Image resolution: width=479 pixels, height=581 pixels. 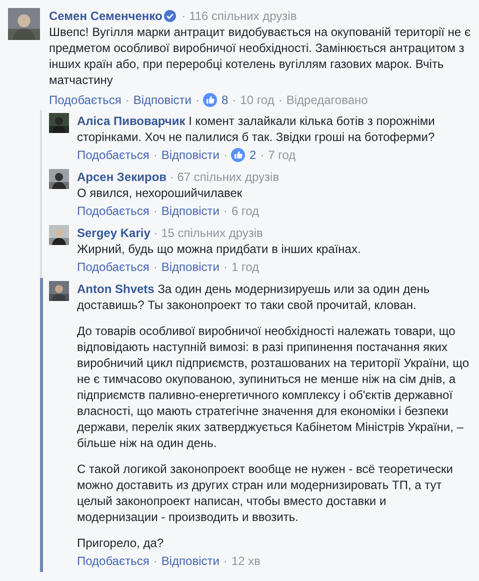 I want to click on comment-text: О явился, нехорошийчилавек, so click(x=160, y=193).